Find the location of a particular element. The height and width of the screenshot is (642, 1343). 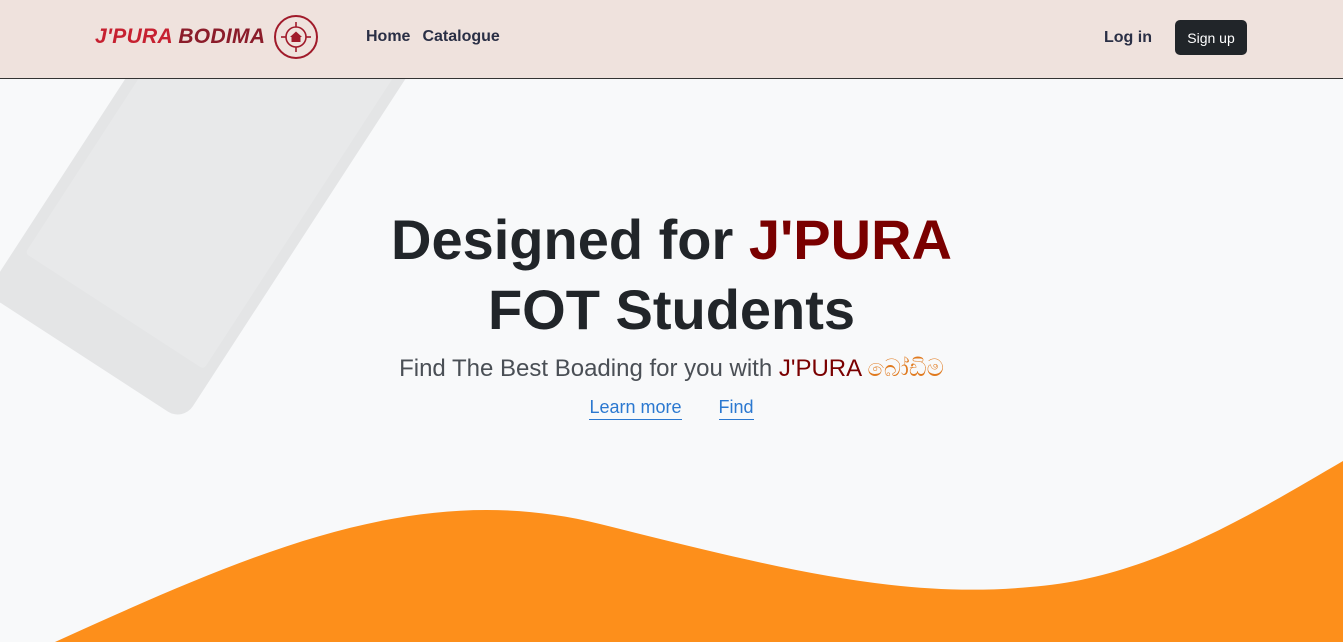

find-link: Find is located at coordinates (736, 408).